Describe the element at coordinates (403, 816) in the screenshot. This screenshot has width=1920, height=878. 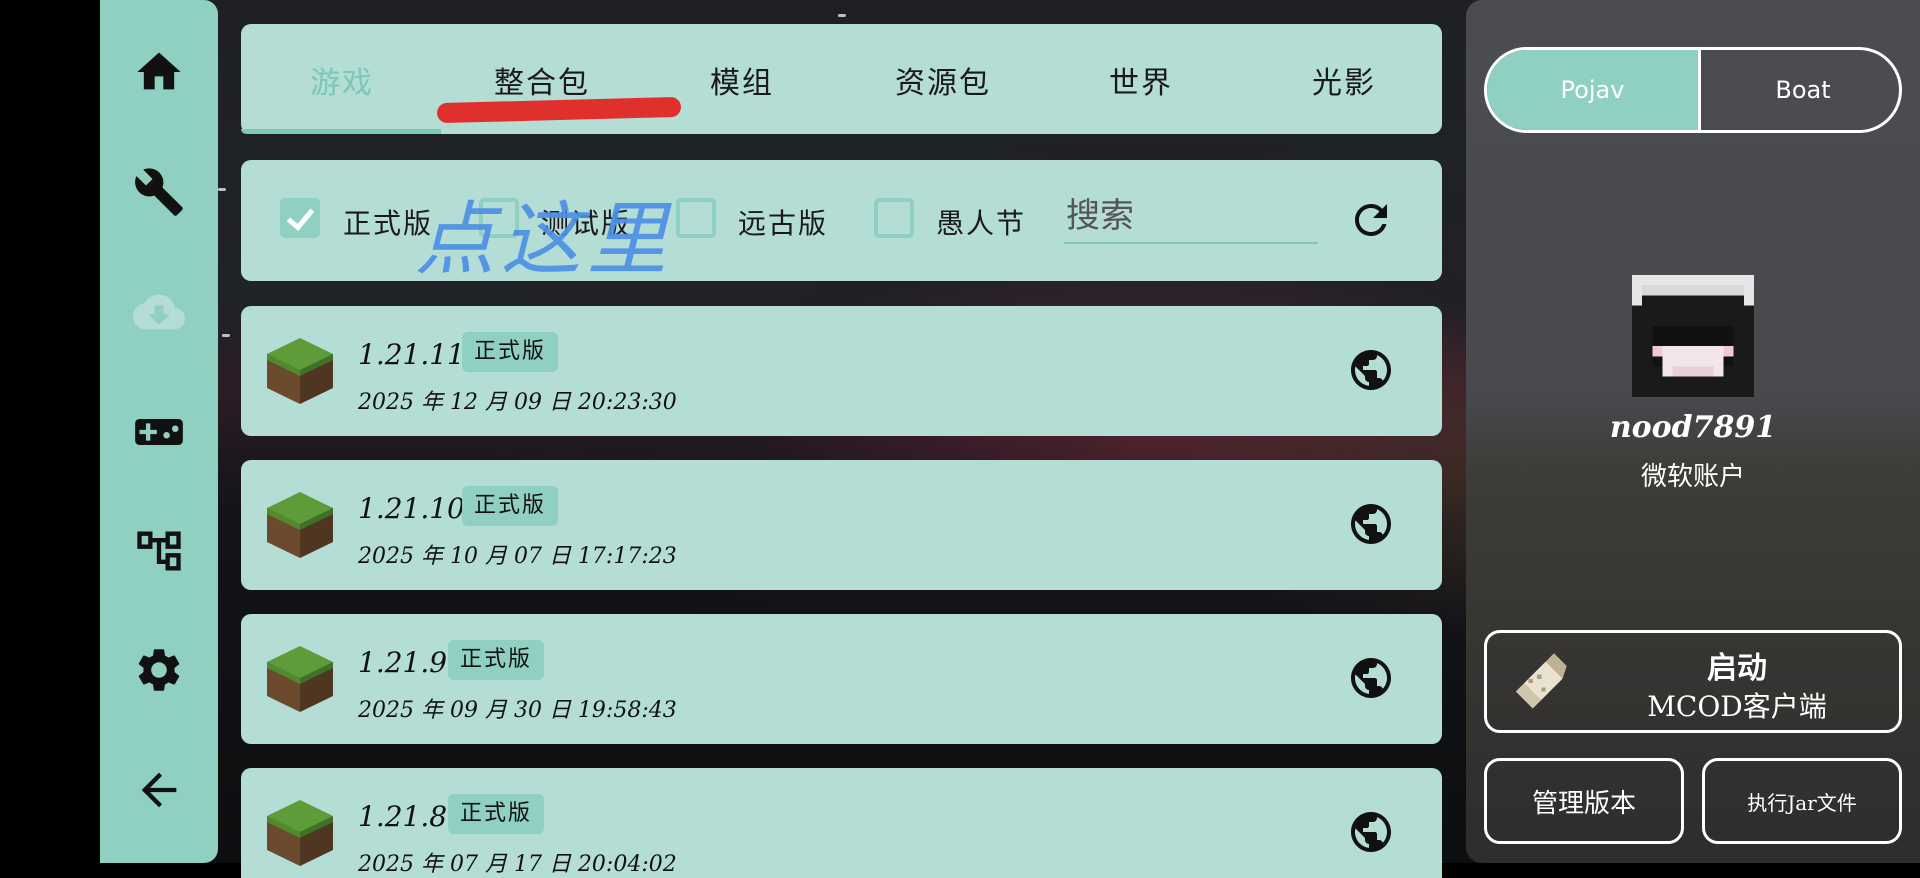
I see `version-name: 1.21.8` at that location.